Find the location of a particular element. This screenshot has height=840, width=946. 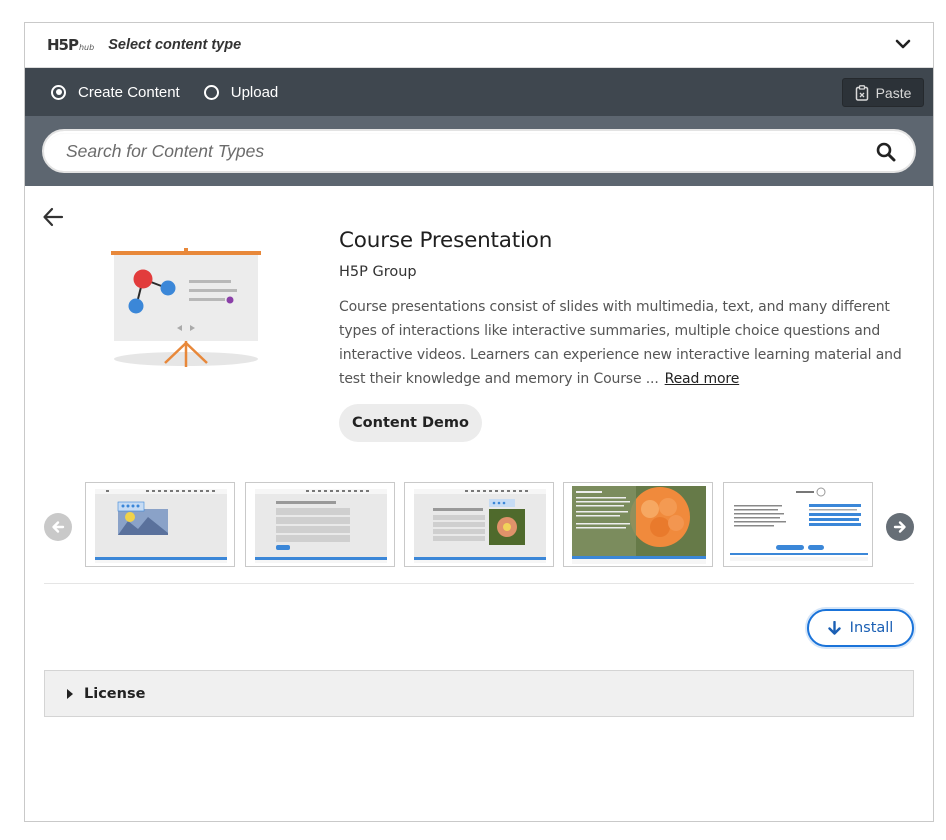

license-label: License is located at coordinates (115, 693).